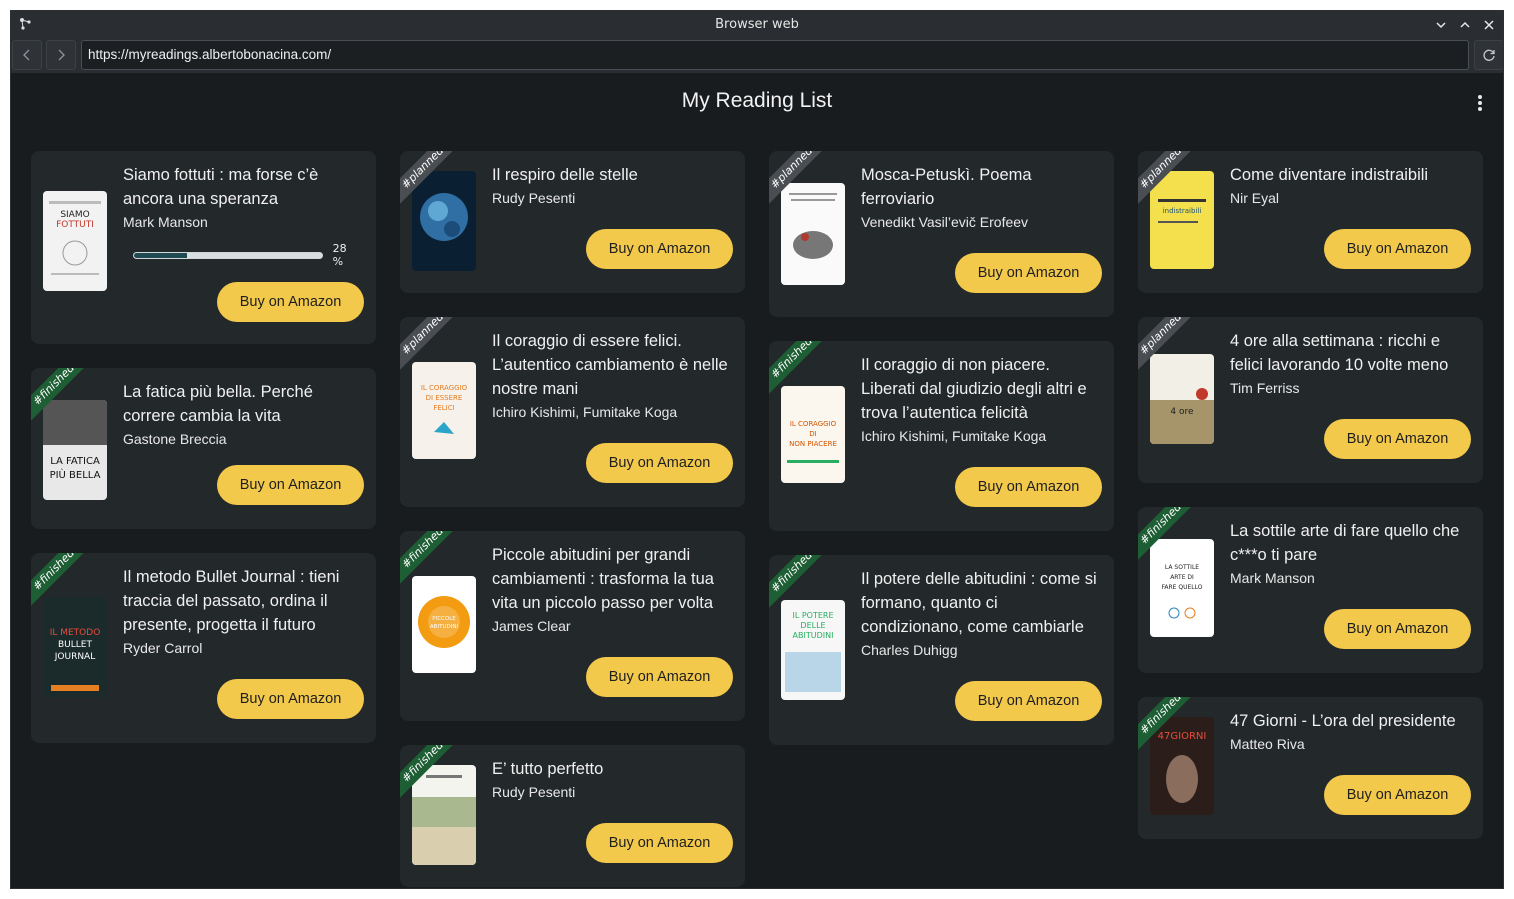 The width and height of the screenshot is (1514, 899). What do you see at coordinates (1182, 766) in the screenshot?
I see `book-cover: 47GIORNI` at bounding box center [1182, 766].